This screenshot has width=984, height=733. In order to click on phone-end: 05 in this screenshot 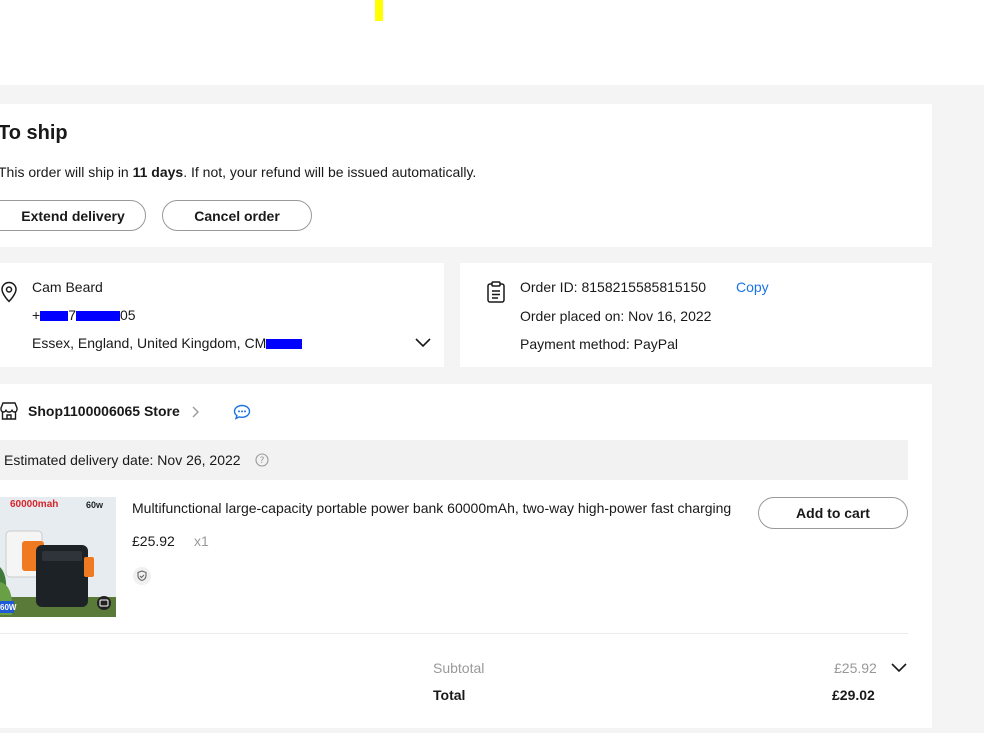, I will do `click(127, 315)`.